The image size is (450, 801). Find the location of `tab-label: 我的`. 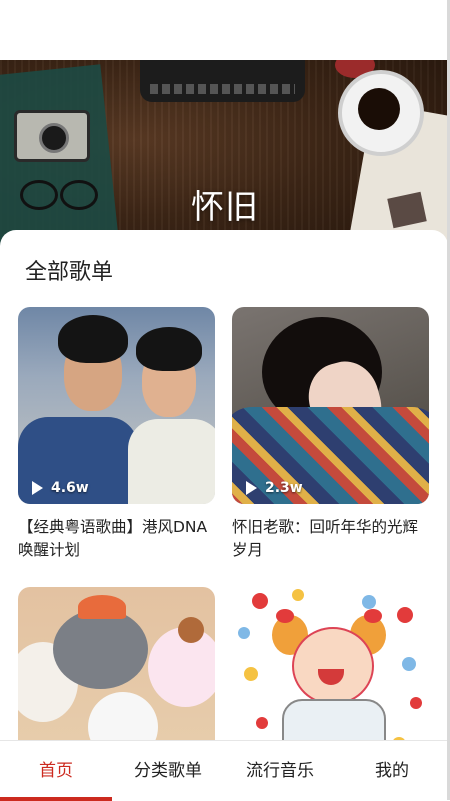

tab-label: 我的 is located at coordinates (392, 771).